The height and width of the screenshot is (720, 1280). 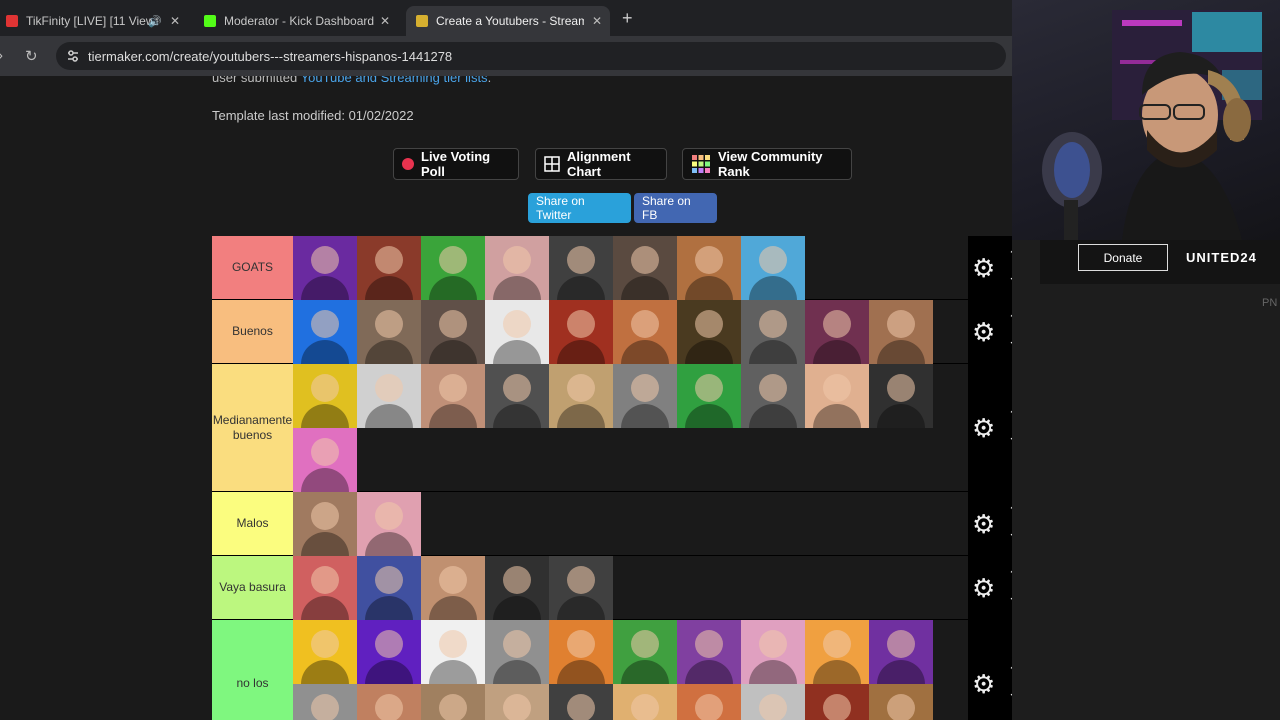 I want to click on site-settings-icon, so click(x=73, y=56).